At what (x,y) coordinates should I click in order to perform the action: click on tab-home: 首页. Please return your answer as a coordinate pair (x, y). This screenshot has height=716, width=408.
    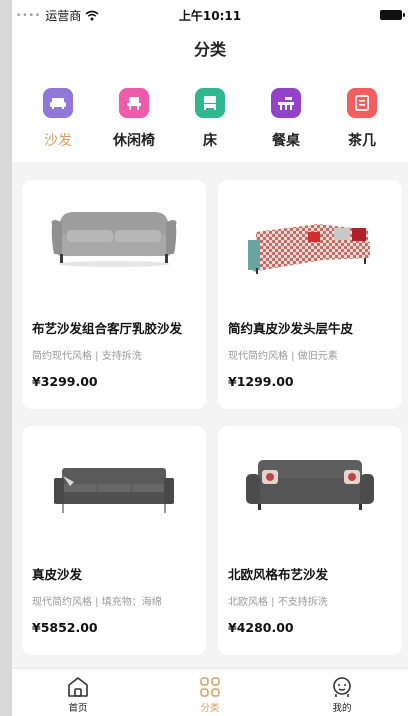
    Looking at the image, I should click on (78, 692).